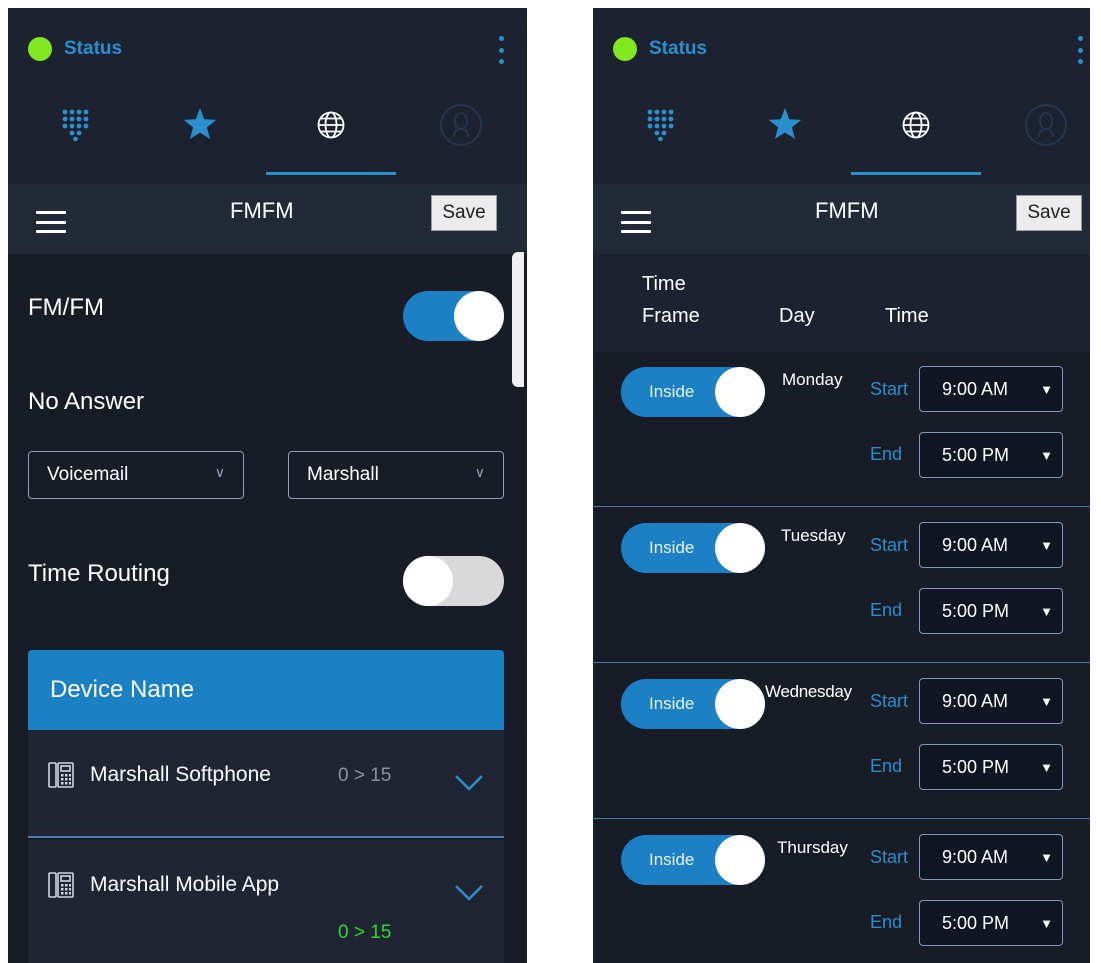 The width and height of the screenshot is (1101, 963). What do you see at coordinates (808, 691) in the screenshot?
I see `day-label: Wednesday` at bounding box center [808, 691].